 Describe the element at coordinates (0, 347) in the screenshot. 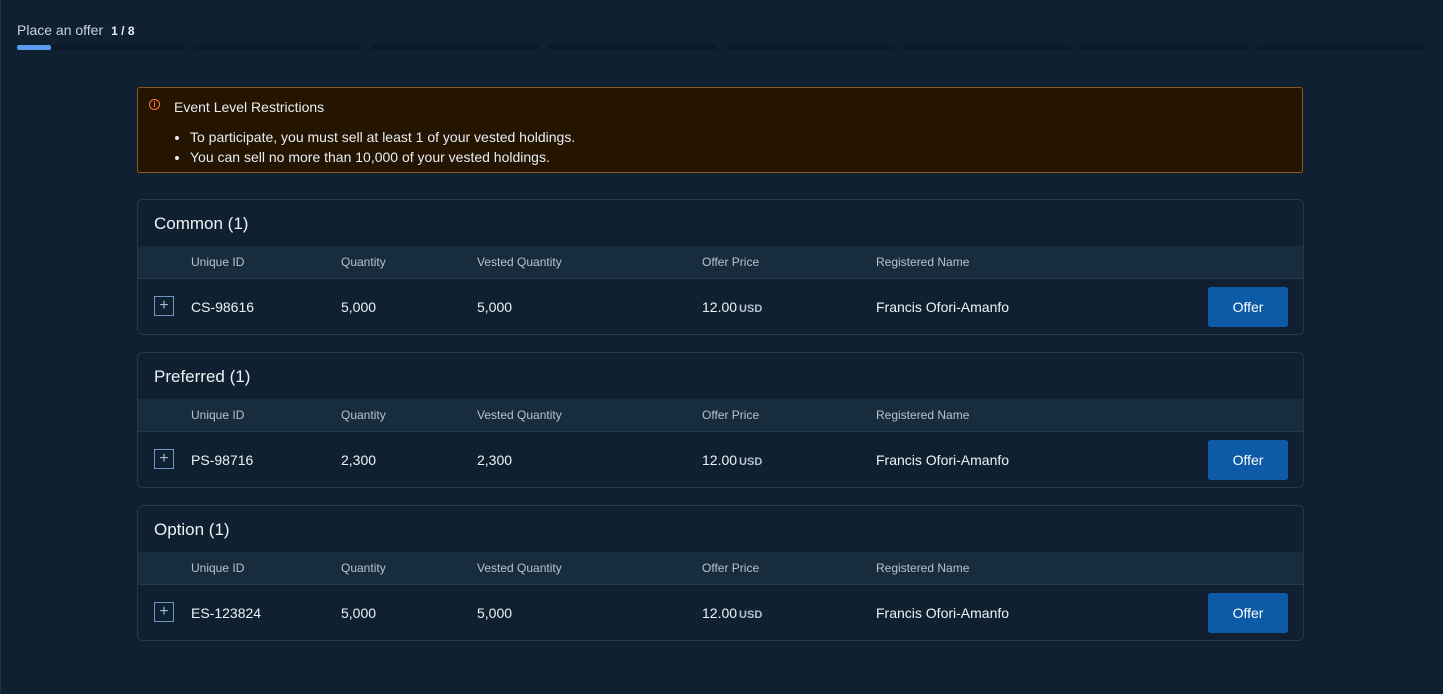

I see `page-edge` at that location.